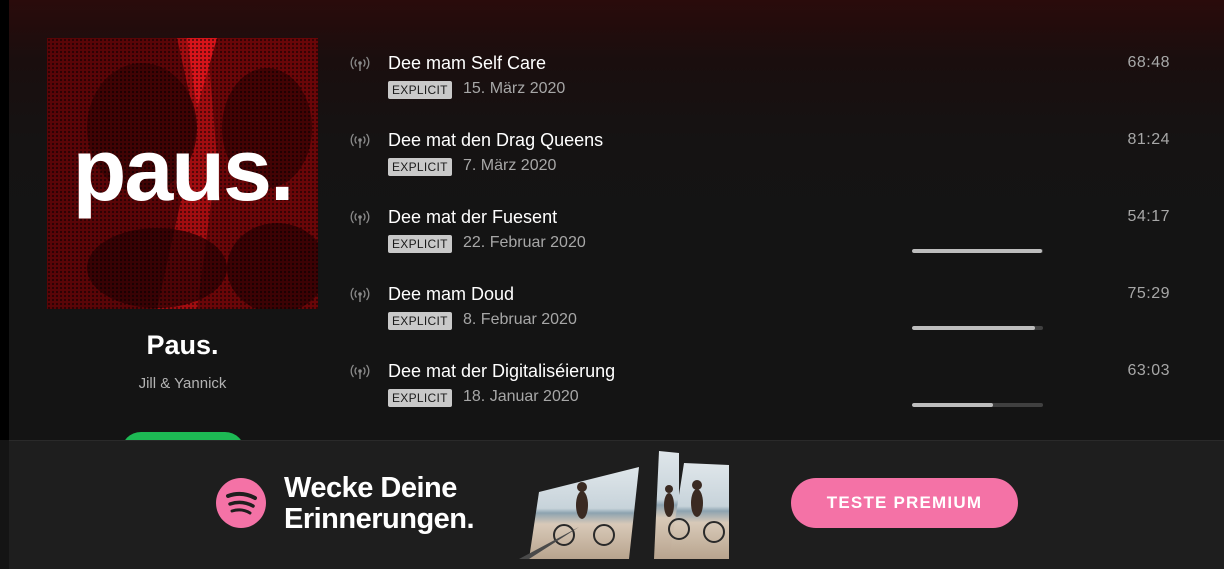 The width and height of the screenshot is (1224, 569). I want to click on ad-photo-collage, so click(624, 505).